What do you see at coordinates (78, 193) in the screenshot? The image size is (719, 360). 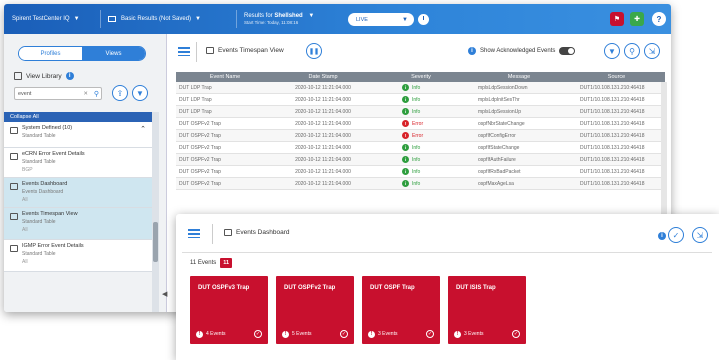 I see `list-item: Events Dashboard Events Dashboard All` at bounding box center [78, 193].